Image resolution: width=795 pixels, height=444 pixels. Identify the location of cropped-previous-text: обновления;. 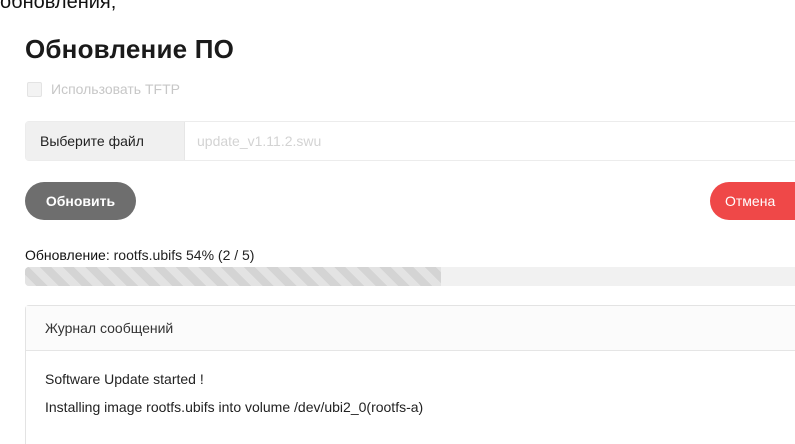
(58, 6).